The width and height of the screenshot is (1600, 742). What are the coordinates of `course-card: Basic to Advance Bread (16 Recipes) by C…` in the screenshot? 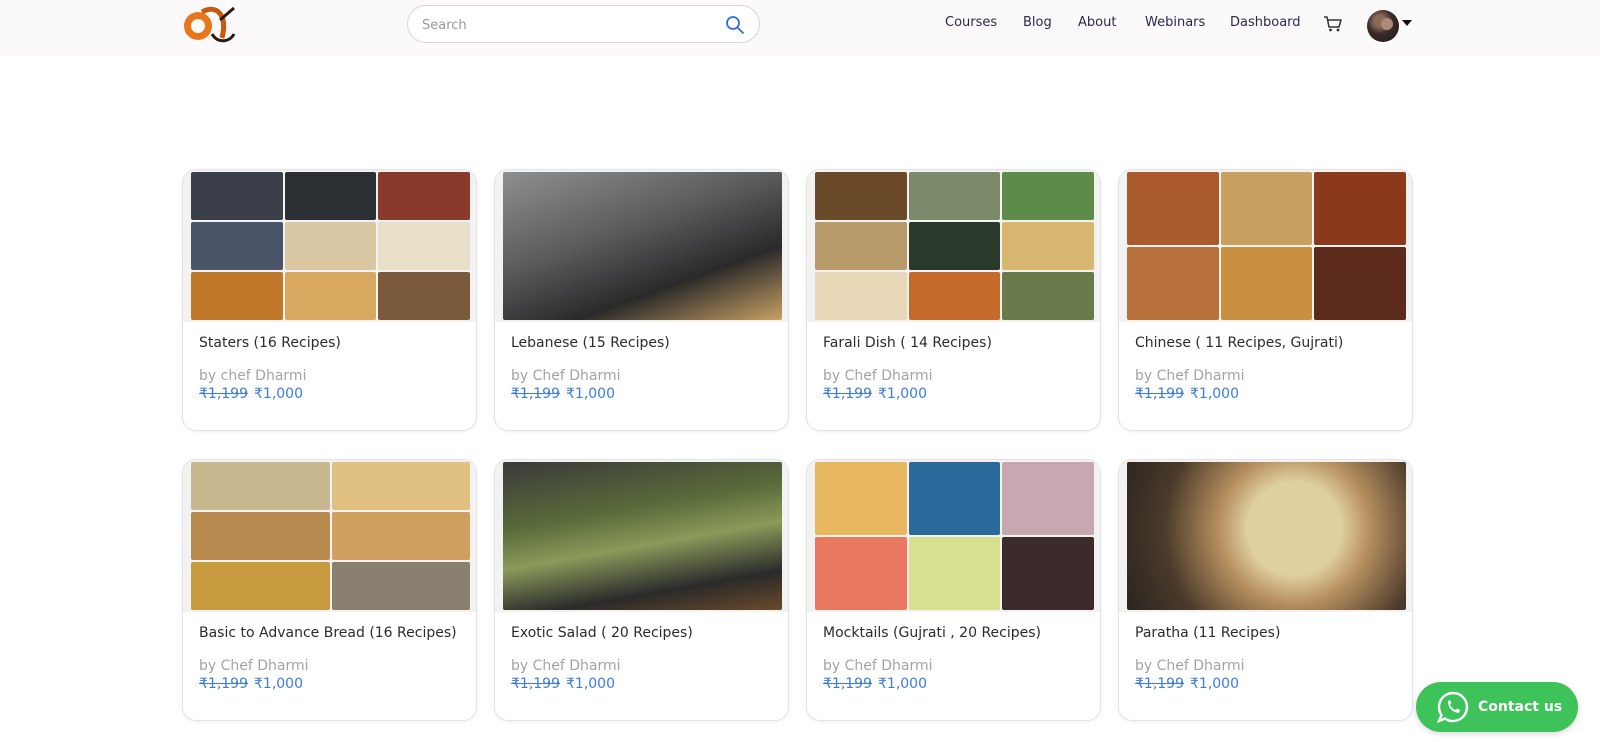 It's located at (329, 590).